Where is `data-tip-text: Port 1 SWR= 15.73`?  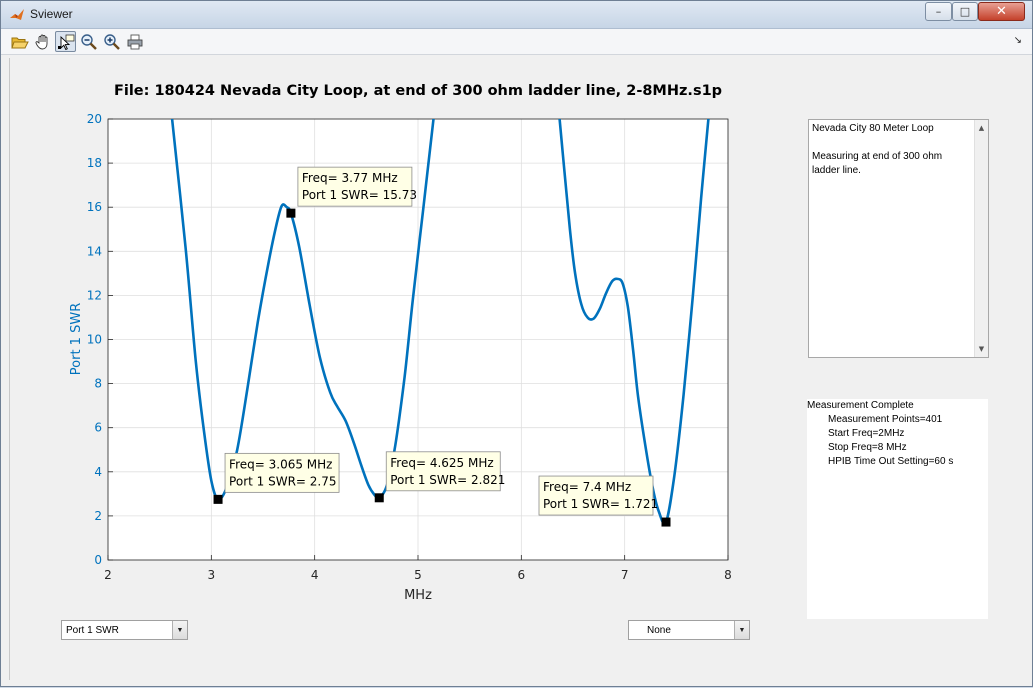 data-tip-text: Port 1 SWR= 15.73 is located at coordinates (359, 195).